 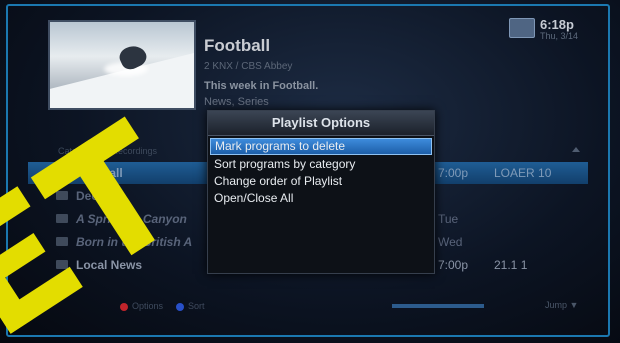 I want to click on row-time: Tue, so click(x=448, y=219).